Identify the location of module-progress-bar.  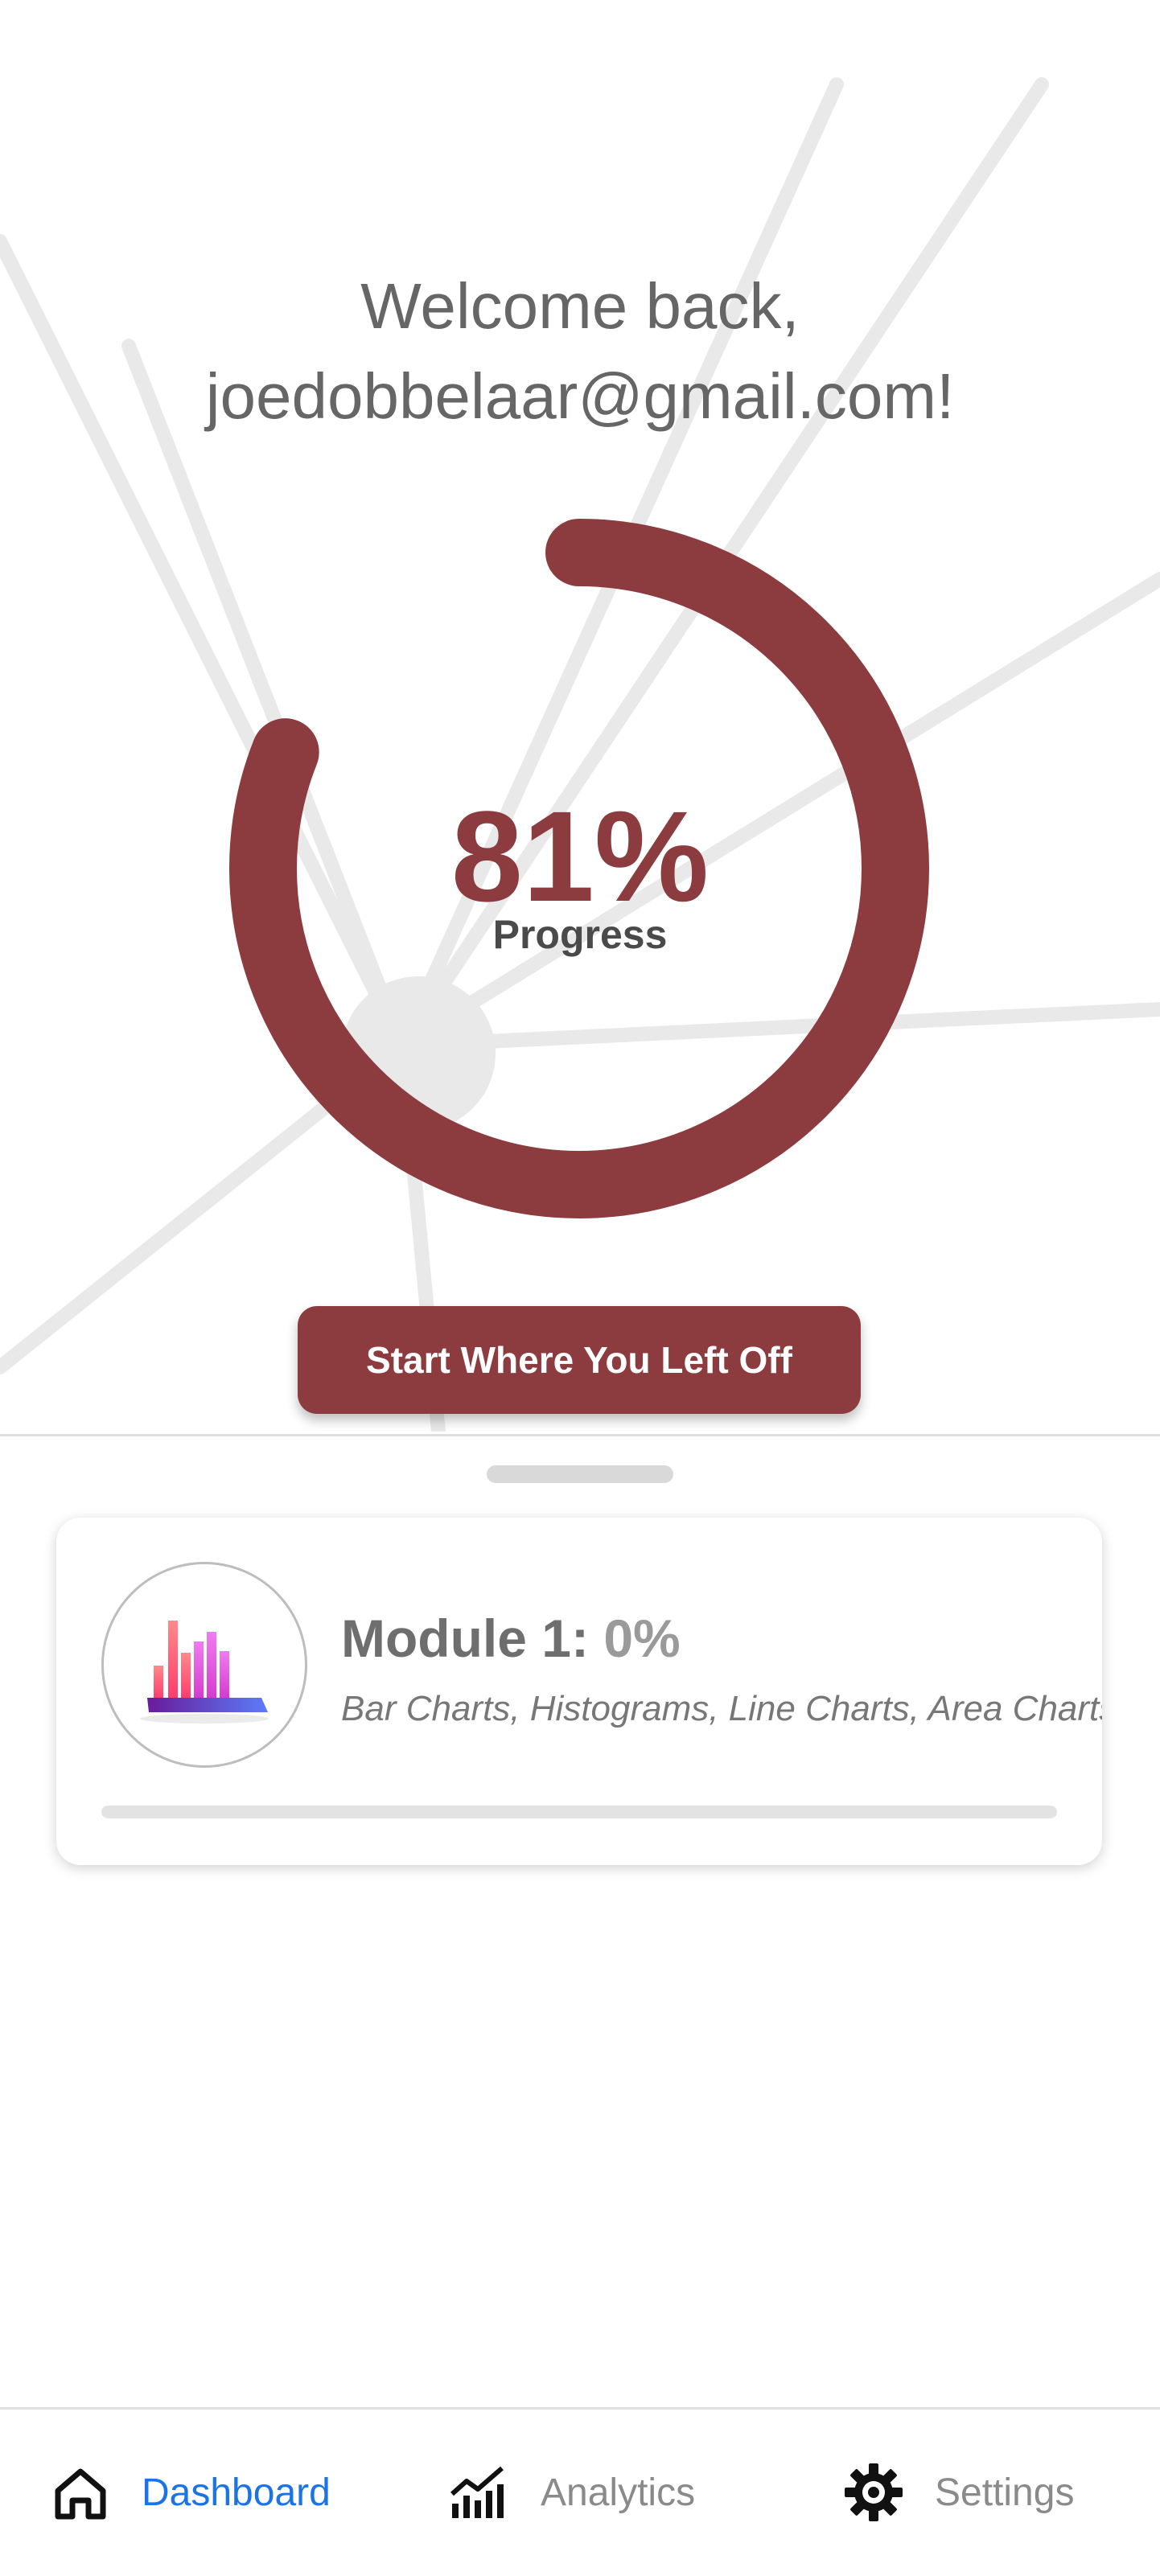
(579, 1812).